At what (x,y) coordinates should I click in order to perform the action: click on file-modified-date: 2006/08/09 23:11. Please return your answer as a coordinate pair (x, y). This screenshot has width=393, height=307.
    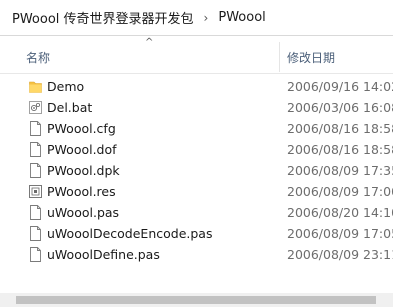
    Looking at the image, I should click on (340, 254).